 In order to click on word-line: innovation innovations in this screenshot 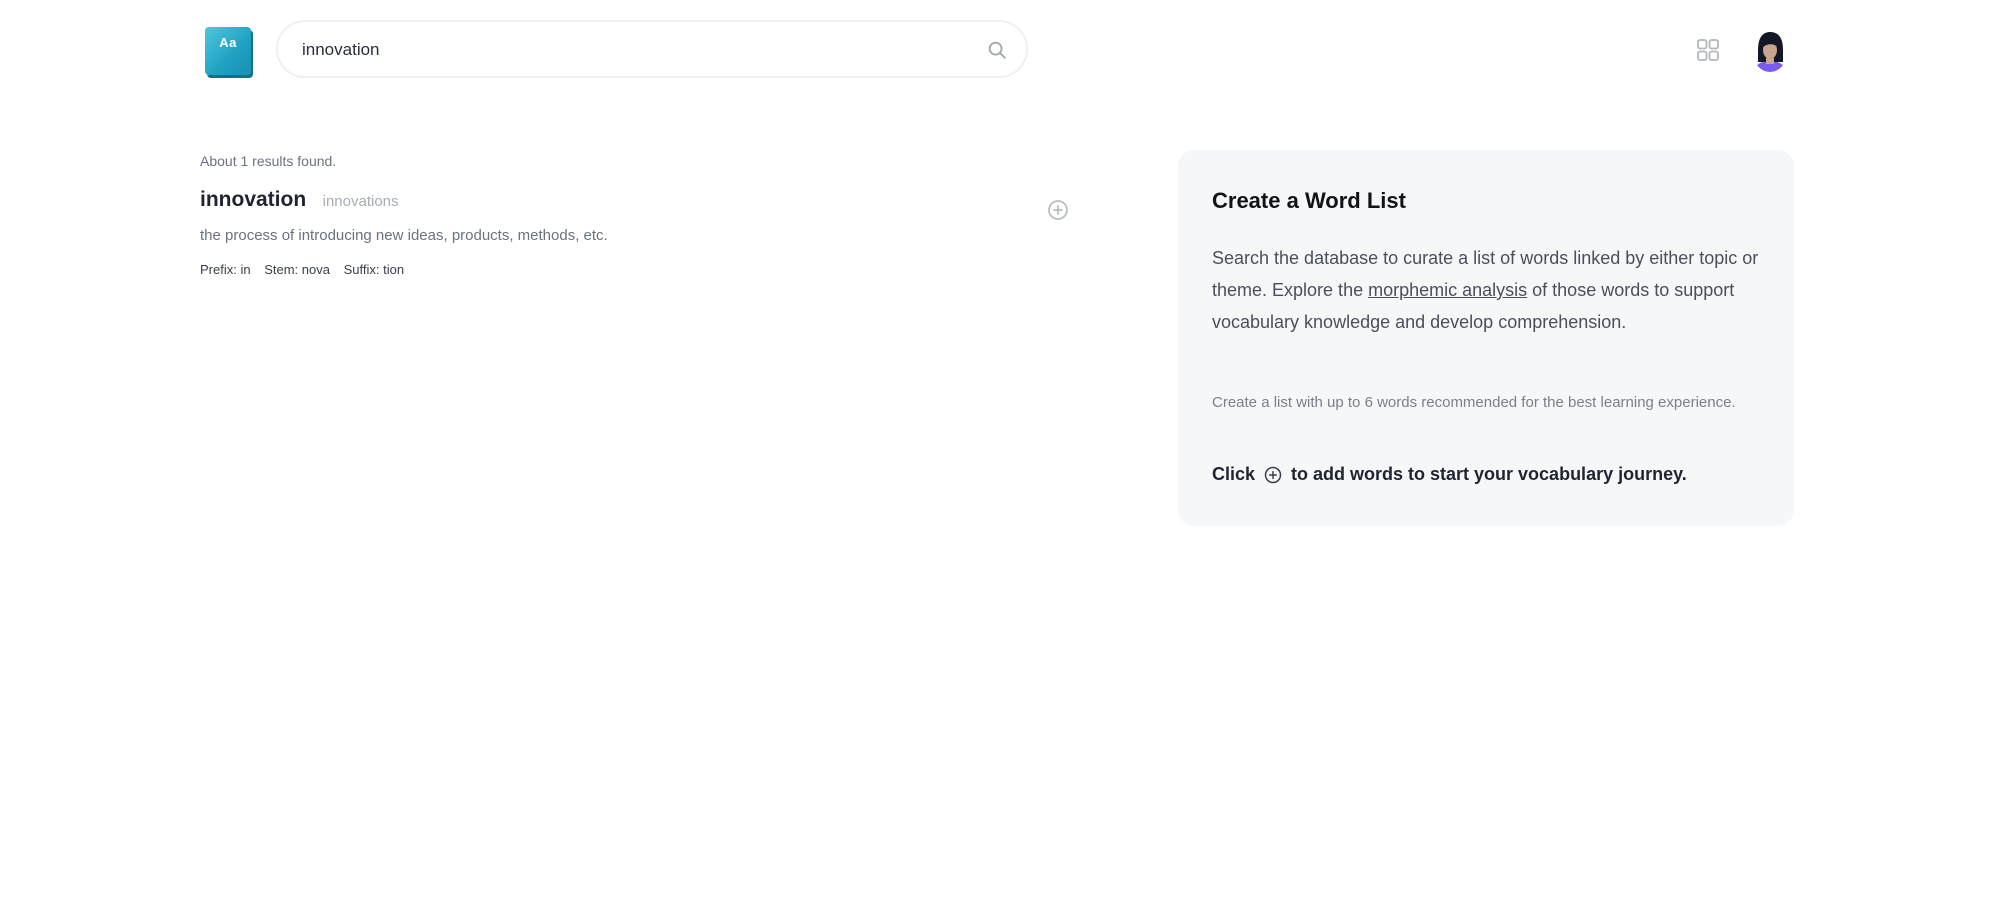, I will do `click(299, 200)`.